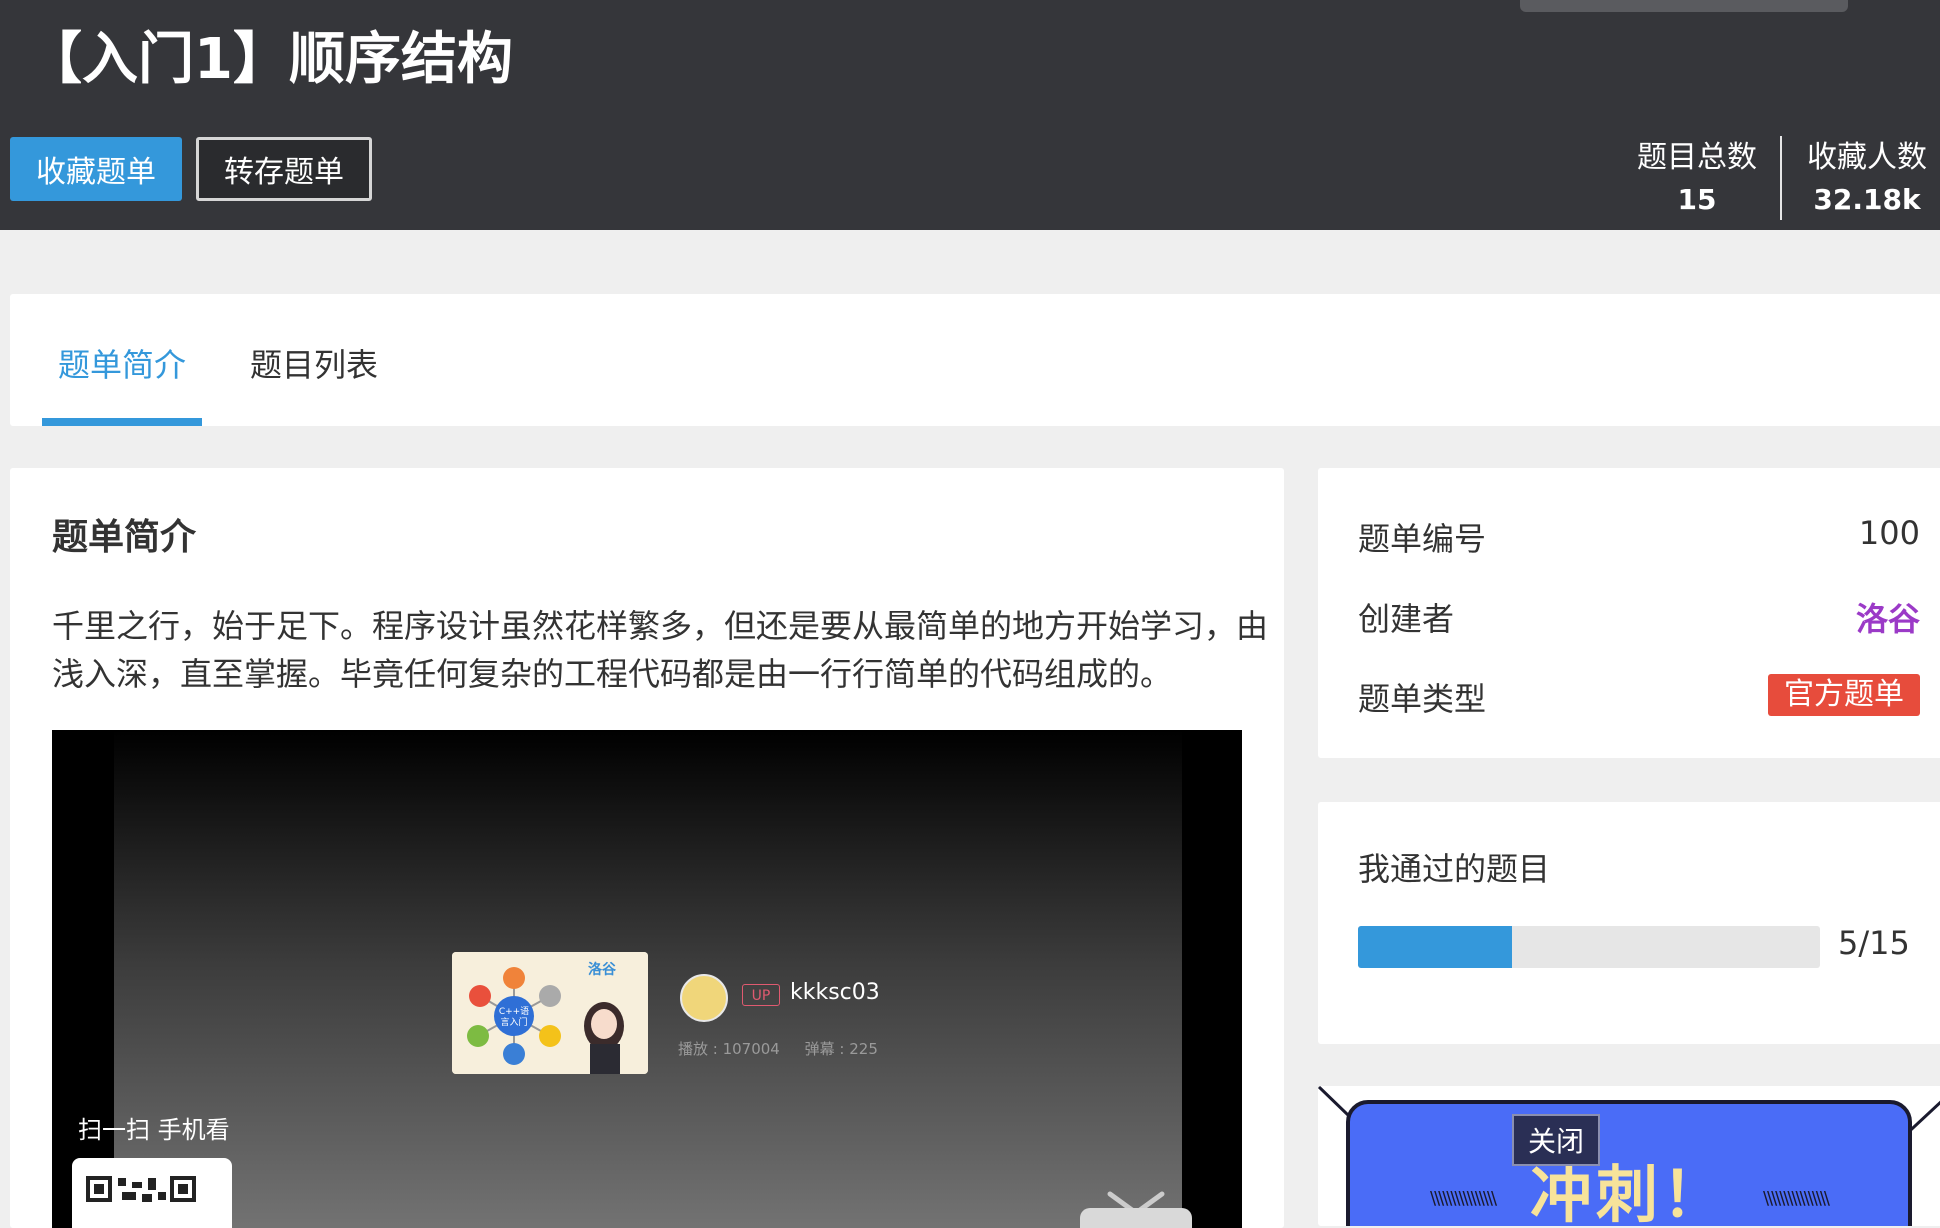  I want to click on info-value: 100, so click(1889, 533).